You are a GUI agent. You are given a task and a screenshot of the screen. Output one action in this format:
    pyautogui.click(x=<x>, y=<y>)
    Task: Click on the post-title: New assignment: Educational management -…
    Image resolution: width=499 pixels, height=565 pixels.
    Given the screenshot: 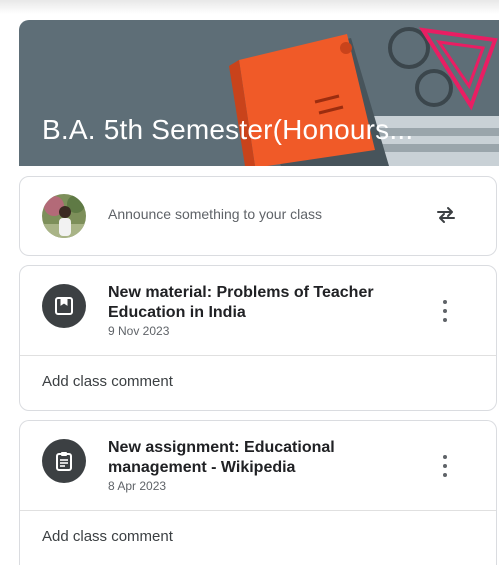 What is the action you would take?
    pyautogui.click(x=258, y=458)
    